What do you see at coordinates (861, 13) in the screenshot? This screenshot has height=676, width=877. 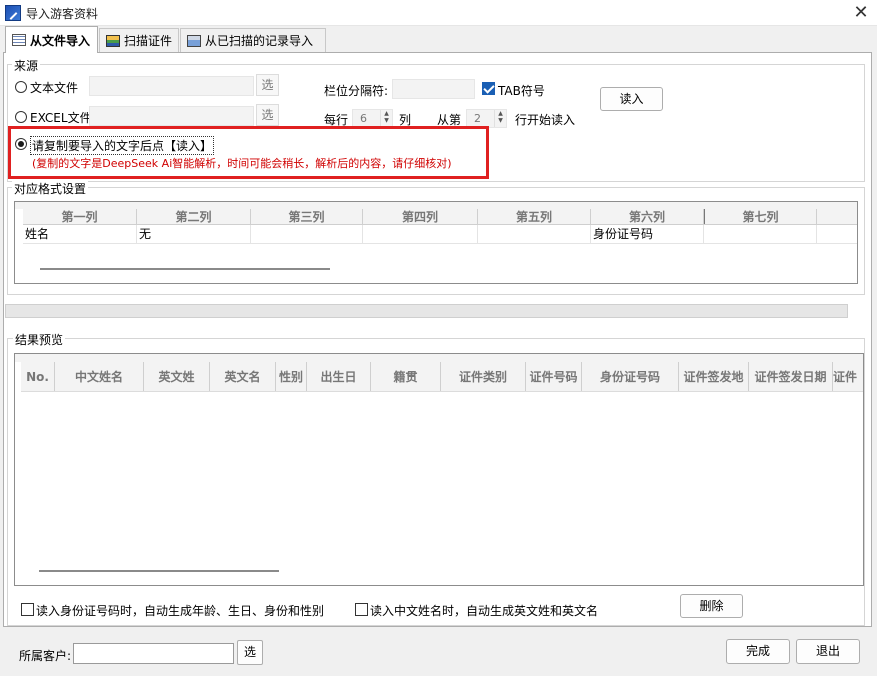 I see `close-icon: ✕` at bounding box center [861, 13].